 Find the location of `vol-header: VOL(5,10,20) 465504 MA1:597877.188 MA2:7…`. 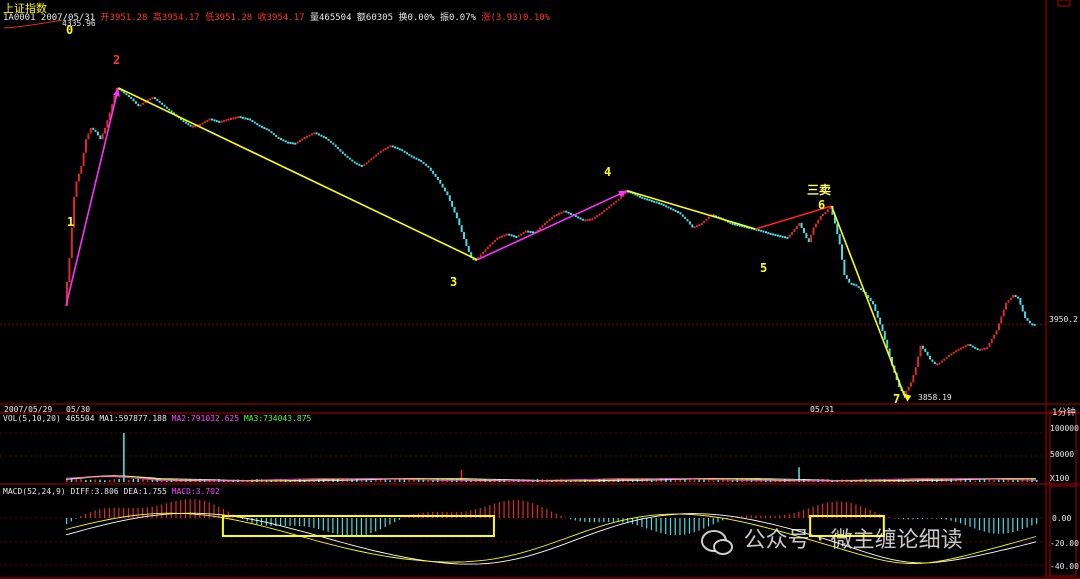

vol-header: VOL(5,10,20) 465504 MA1:597877.188 MA2:7… is located at coordinates (157, 418).